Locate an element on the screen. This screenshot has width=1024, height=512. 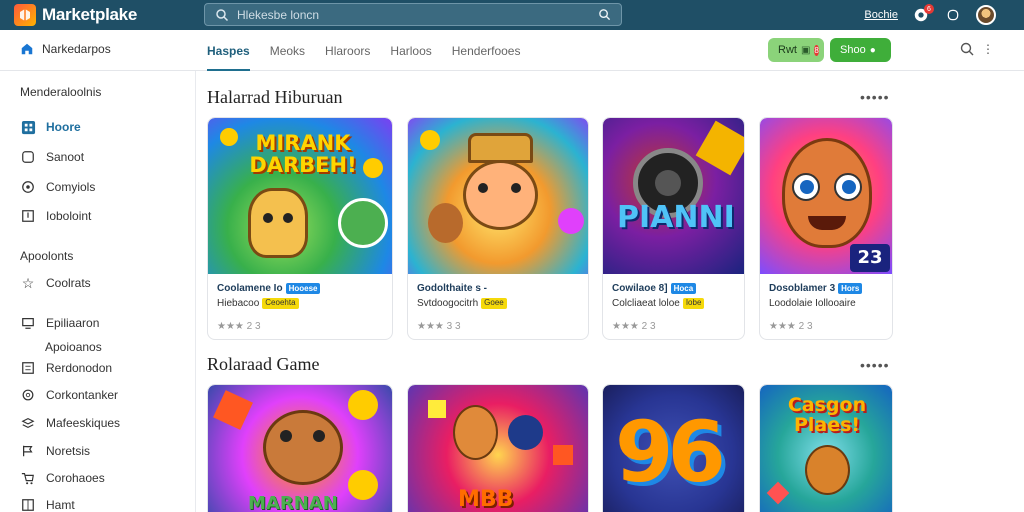
thumbnail-badge: 23 is located at coordinates (870, 258).